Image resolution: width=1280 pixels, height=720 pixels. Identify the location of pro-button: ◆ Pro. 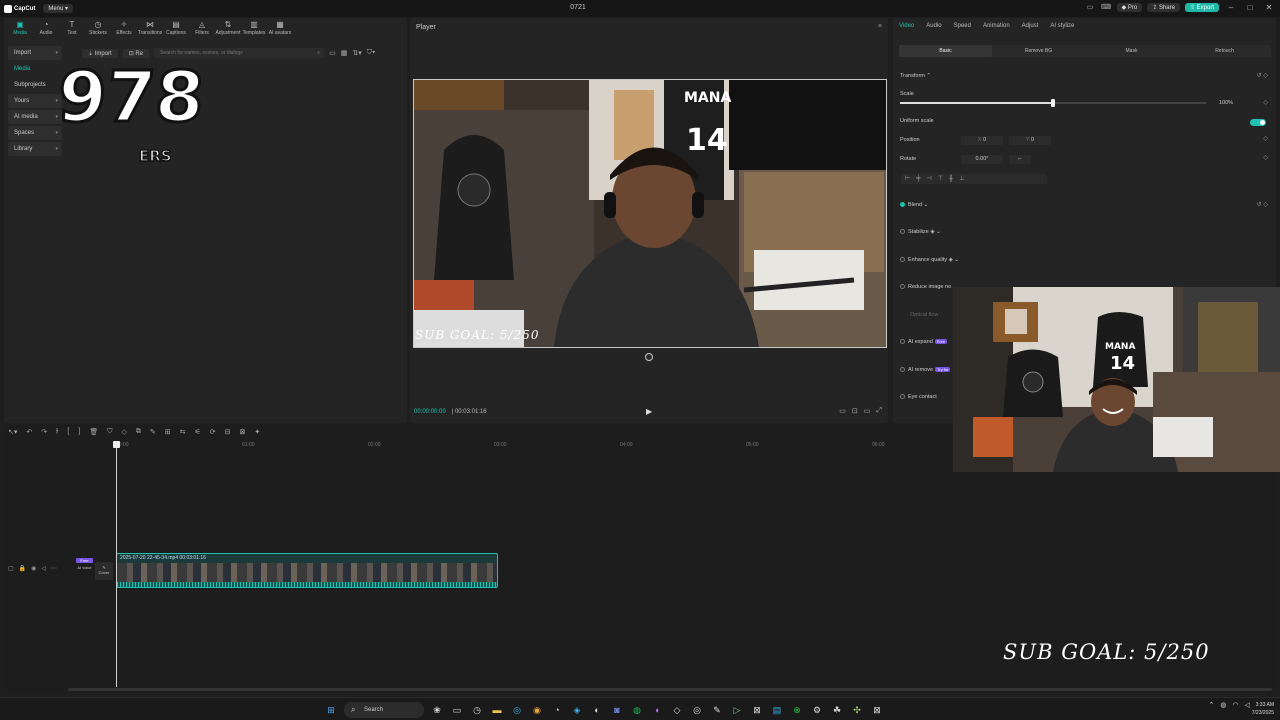
(1129, 7).